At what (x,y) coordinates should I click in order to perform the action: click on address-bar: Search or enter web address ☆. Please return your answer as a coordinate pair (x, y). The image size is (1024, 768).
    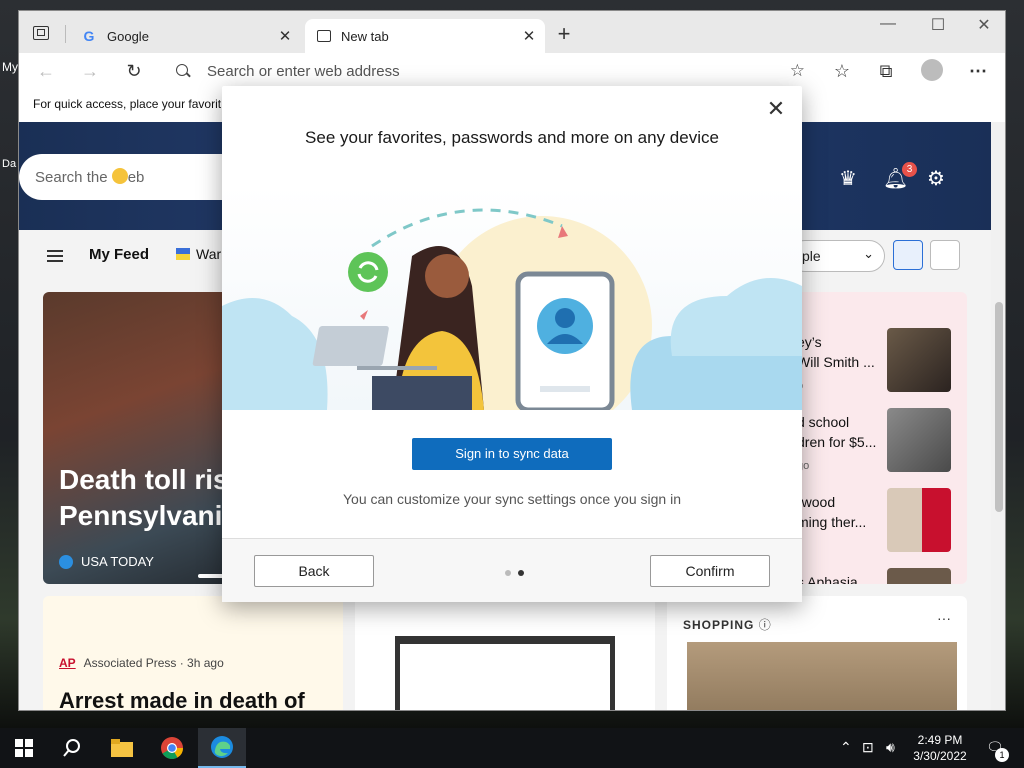
    Looking at the image, I should click on (489, 71).